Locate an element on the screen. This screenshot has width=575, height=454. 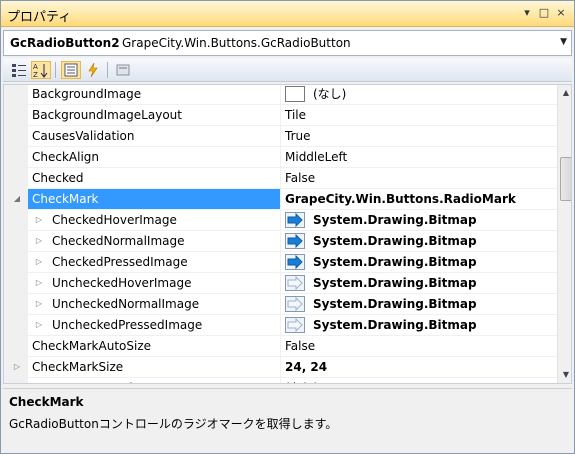
property-pages-icon is located at coordinates (123, 70).